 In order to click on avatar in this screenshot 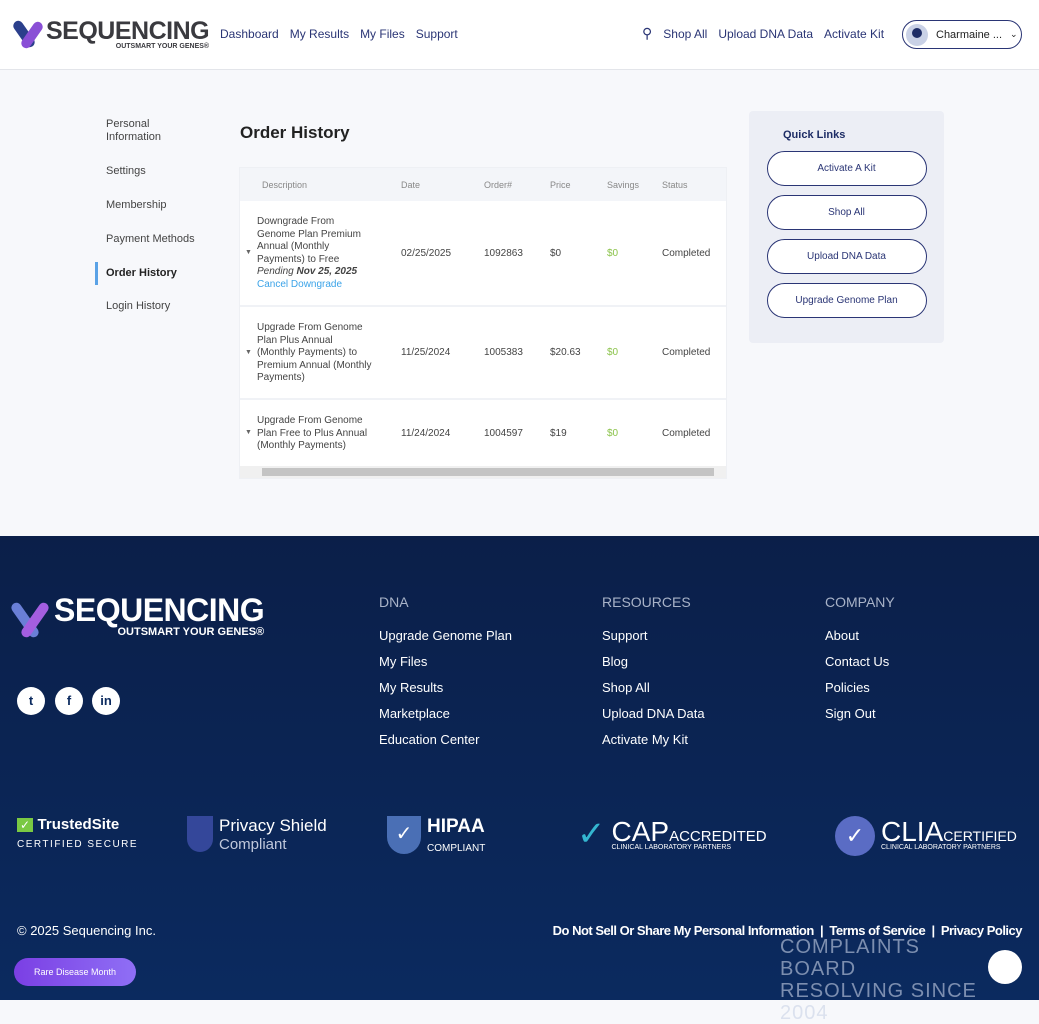, I will do `click(917, 34)`.